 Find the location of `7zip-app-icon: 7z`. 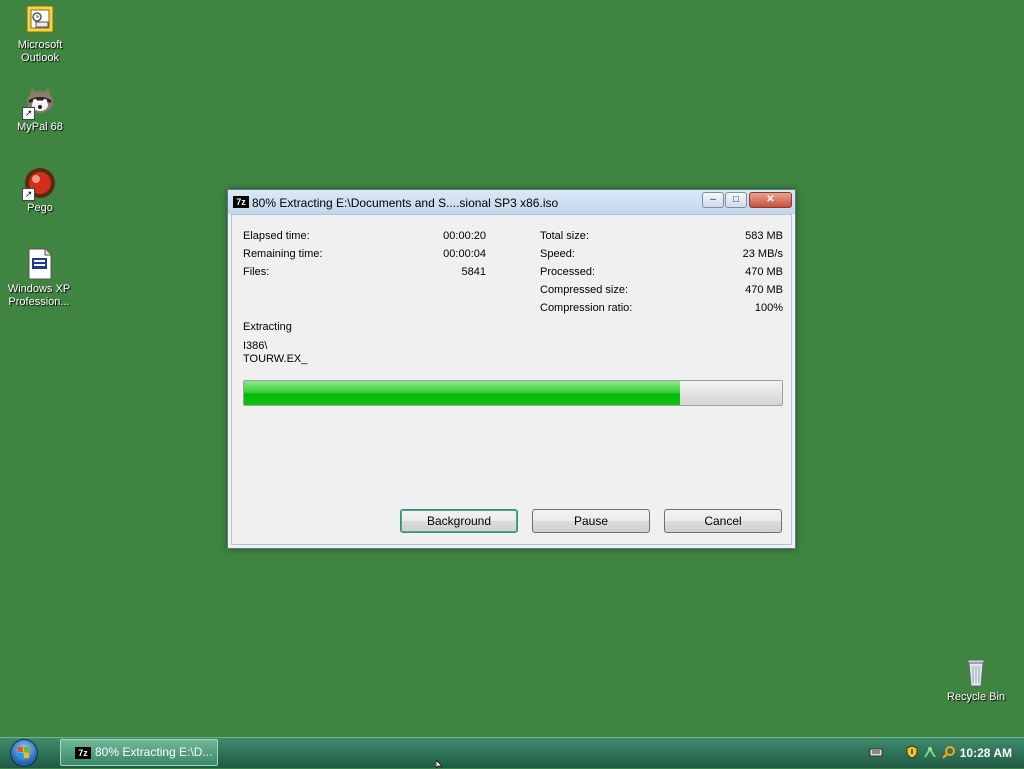

7zip-app-icon: 7z is located at coordinates (241, 202).